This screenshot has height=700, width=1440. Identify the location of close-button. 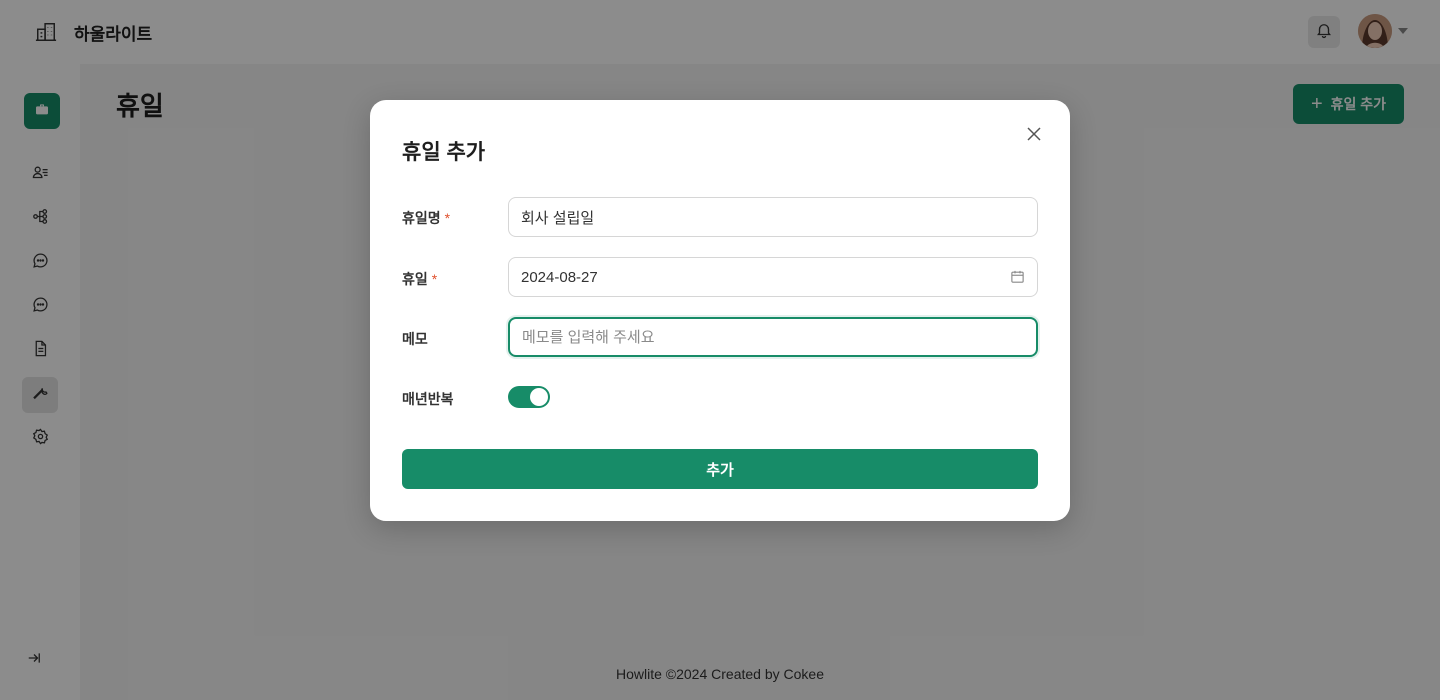
(1034, 136).